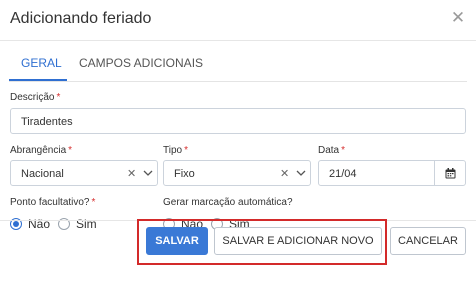 The height and width of the screenshot is (297, 476). Describe the element at coordinates (53, 202) in the screenshot. I see `ponto-facultativo-label: Ponto facultativo? *` at that location.